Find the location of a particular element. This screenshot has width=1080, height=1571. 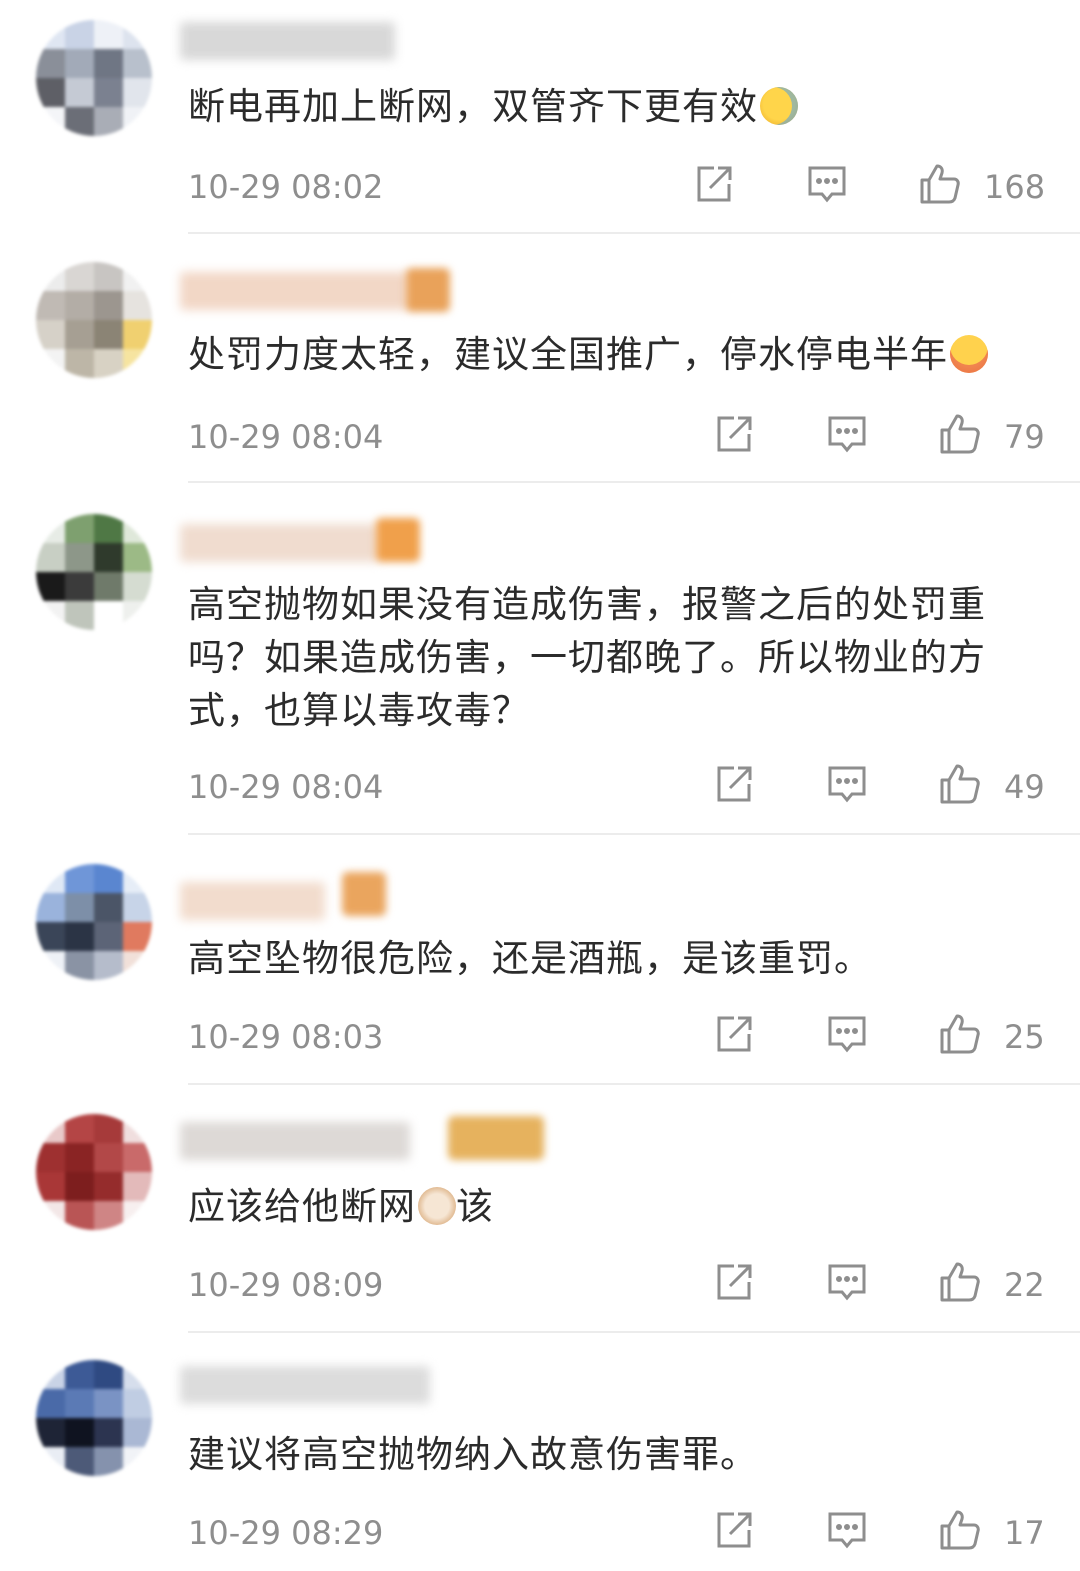

comment-text: 处罚力度太轻，建议全国推广，停水停电半年 is located at coordinates (618, 354).